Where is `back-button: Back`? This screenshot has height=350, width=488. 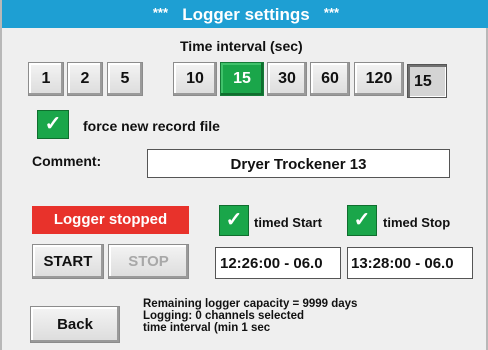 back-button: Back is located at coordinates (75, 324).